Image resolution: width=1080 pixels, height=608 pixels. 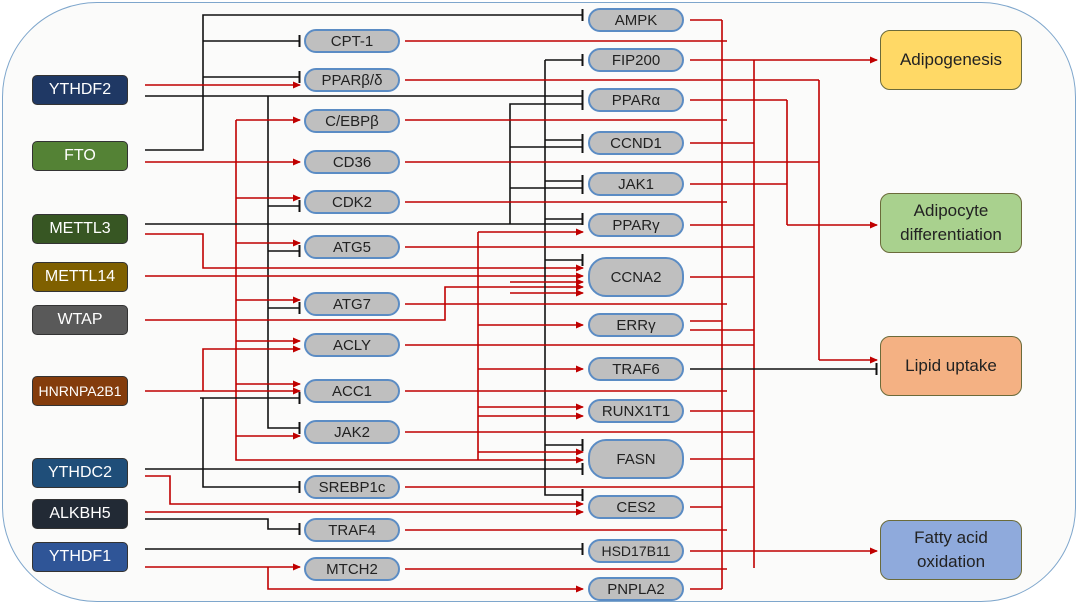 What do you see at coordinates (352, 304) in the screenshot?
I see `gene-atg7: ATG7` at bounding box center [352, 304].